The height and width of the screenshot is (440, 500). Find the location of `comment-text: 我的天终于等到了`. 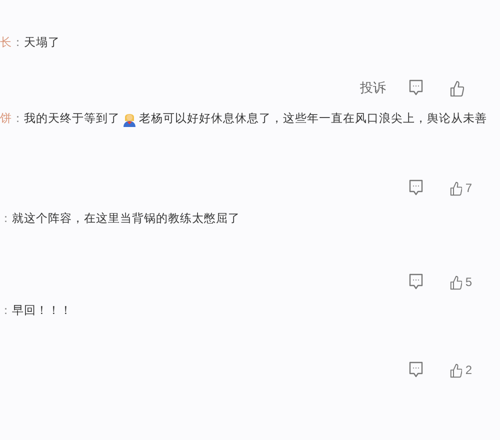

comment-text: 我的天终于等到了 is located at coordinates (72, 119).